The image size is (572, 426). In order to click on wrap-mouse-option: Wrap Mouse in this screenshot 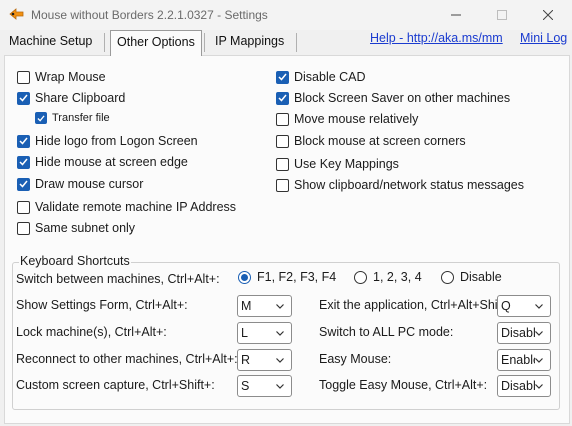, I will do `click(61, 77)`.